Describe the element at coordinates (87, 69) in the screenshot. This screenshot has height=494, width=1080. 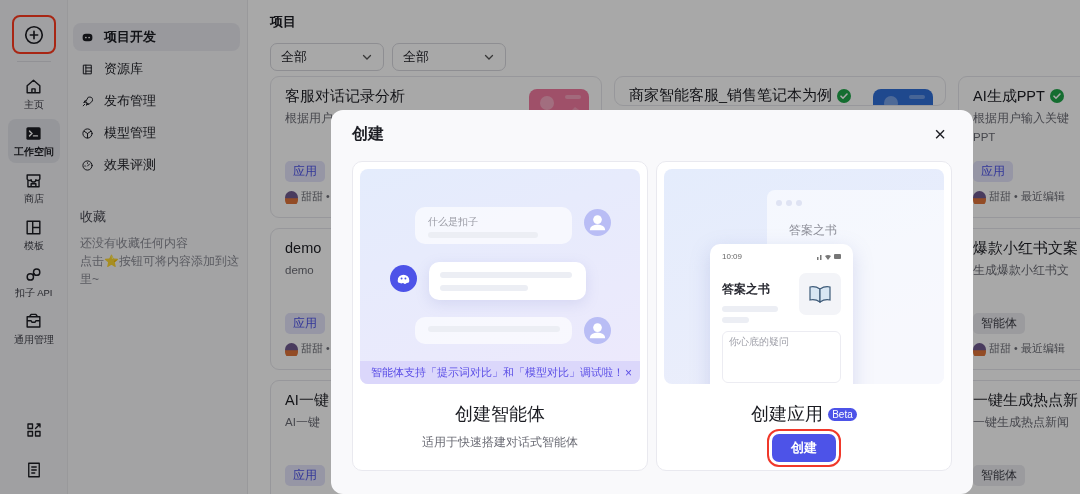
I see `library-icon` at that location.